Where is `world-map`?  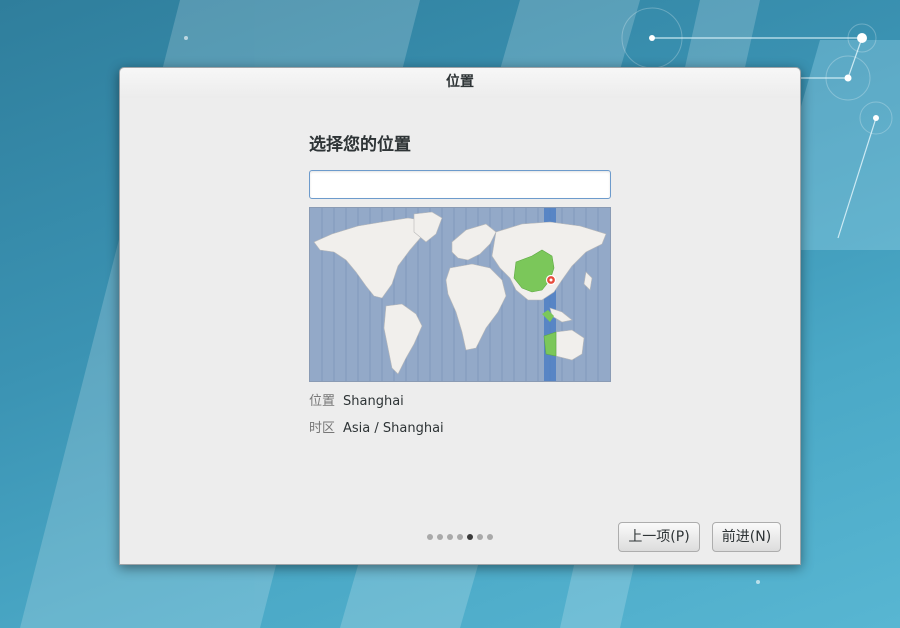
world-map is located at coordinates (460, 294).